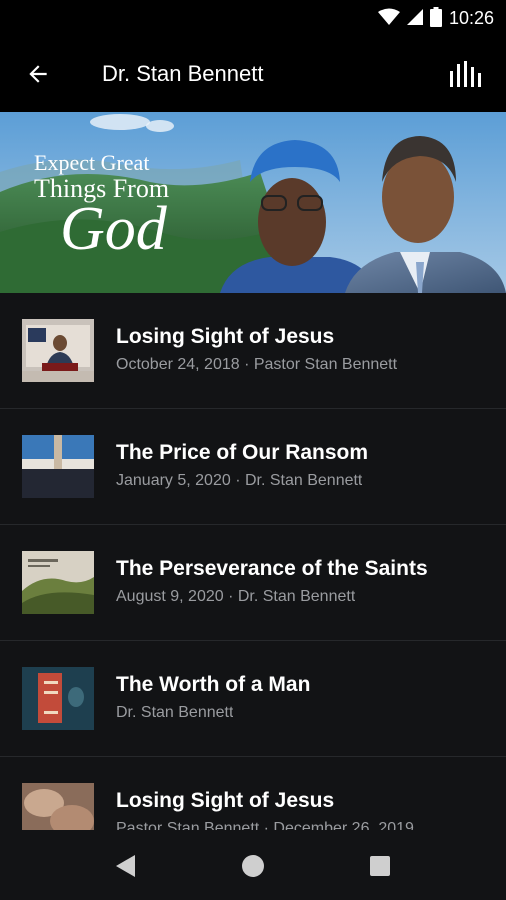 This screenshot has height=900, width=506. I want to click on wifi-icon, so click(389, 16).